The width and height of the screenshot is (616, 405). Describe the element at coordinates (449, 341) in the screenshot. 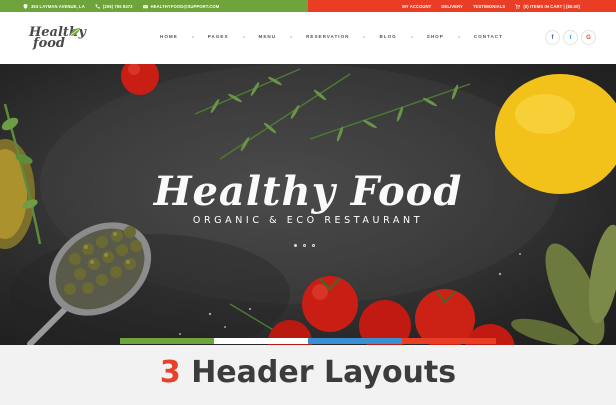

I see `strip-red` at that location.